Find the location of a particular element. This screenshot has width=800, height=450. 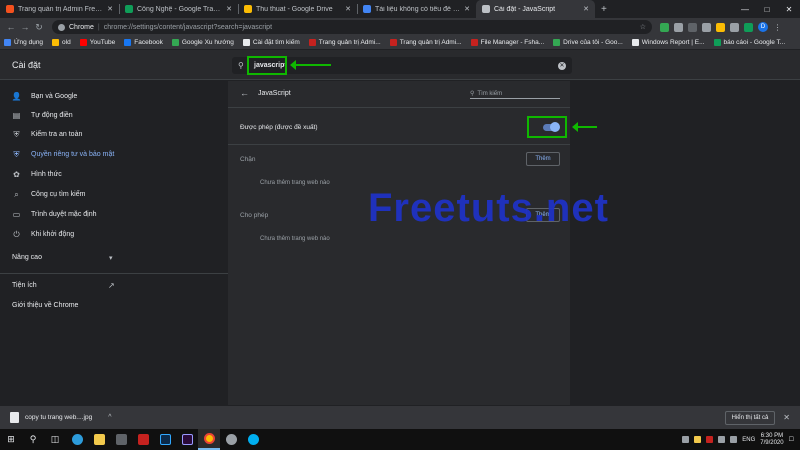

new-tab-icon: + is located at coordinates (604, 9).